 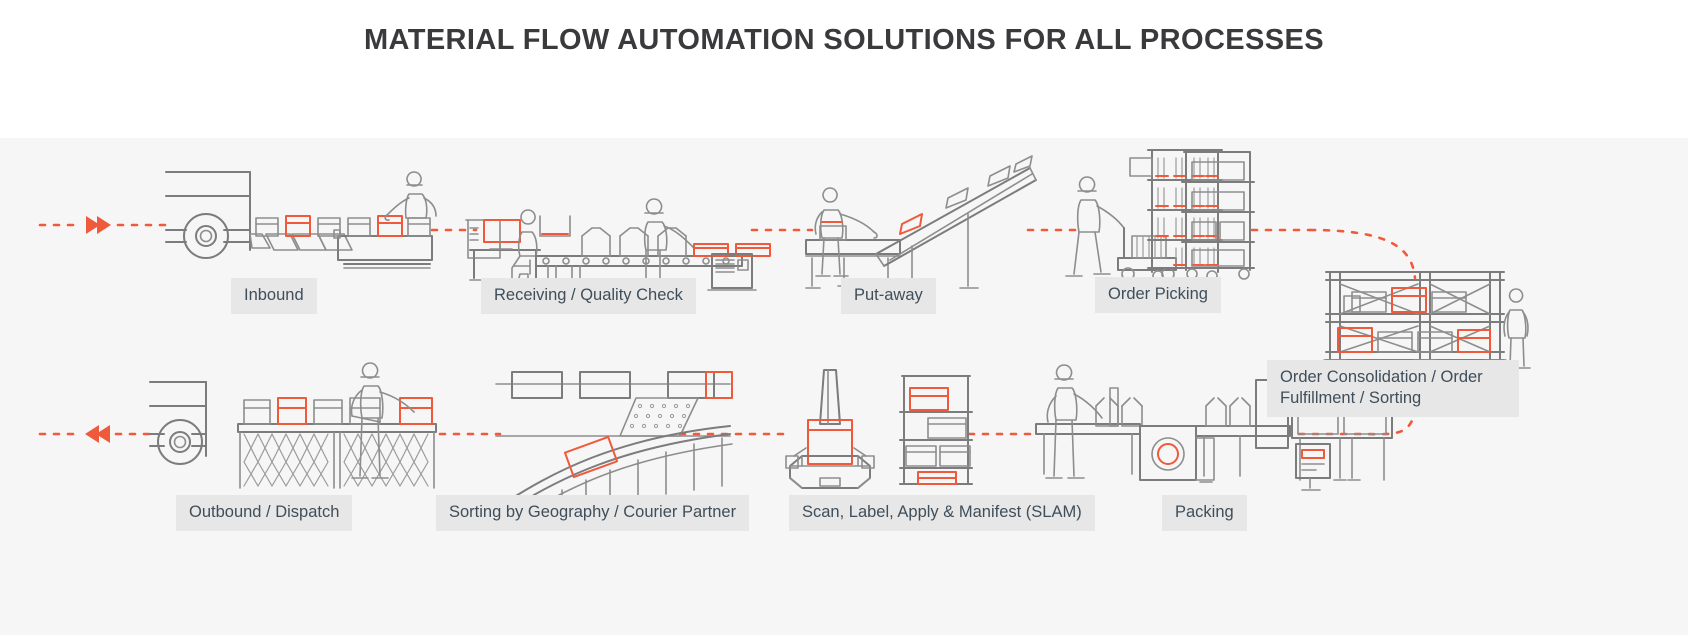 I want to click on putaway-illustration, so click(x=921, y=222).